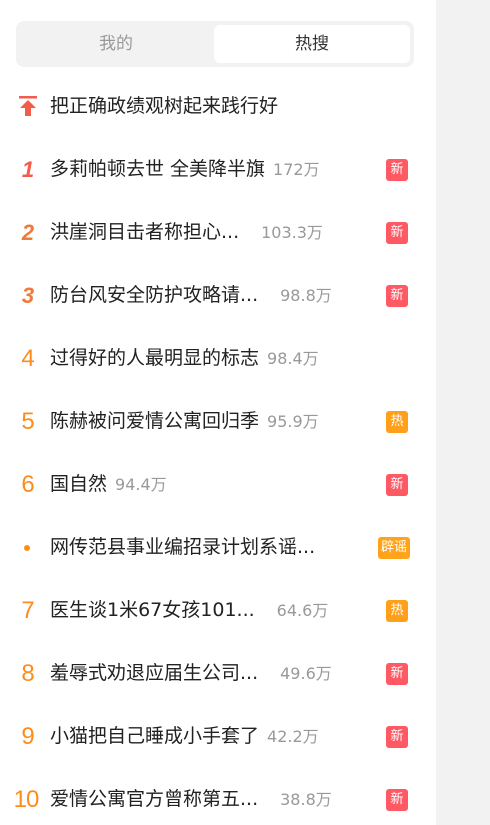 The image size is (490, 825). What do you see at coordinates (296, 169) in the screenshot?
I see `heat-value: 172万` at bounding box center [296, 169].